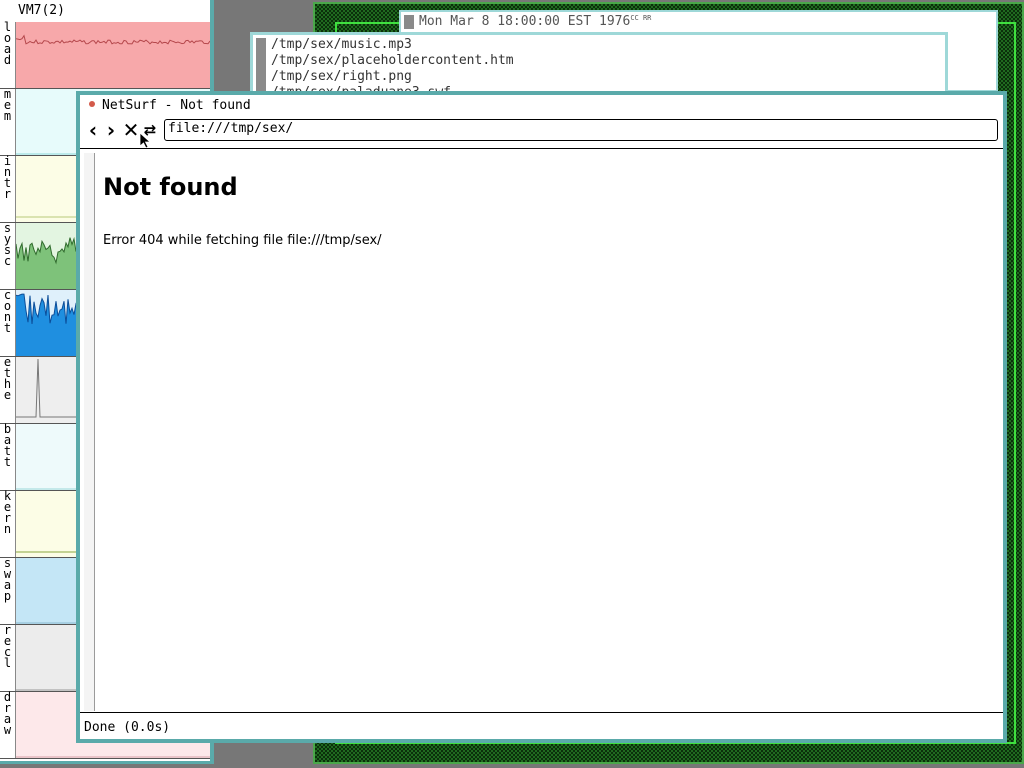  I want to click on window-titlebar: NetSurf - Not found, so click(541, 106).